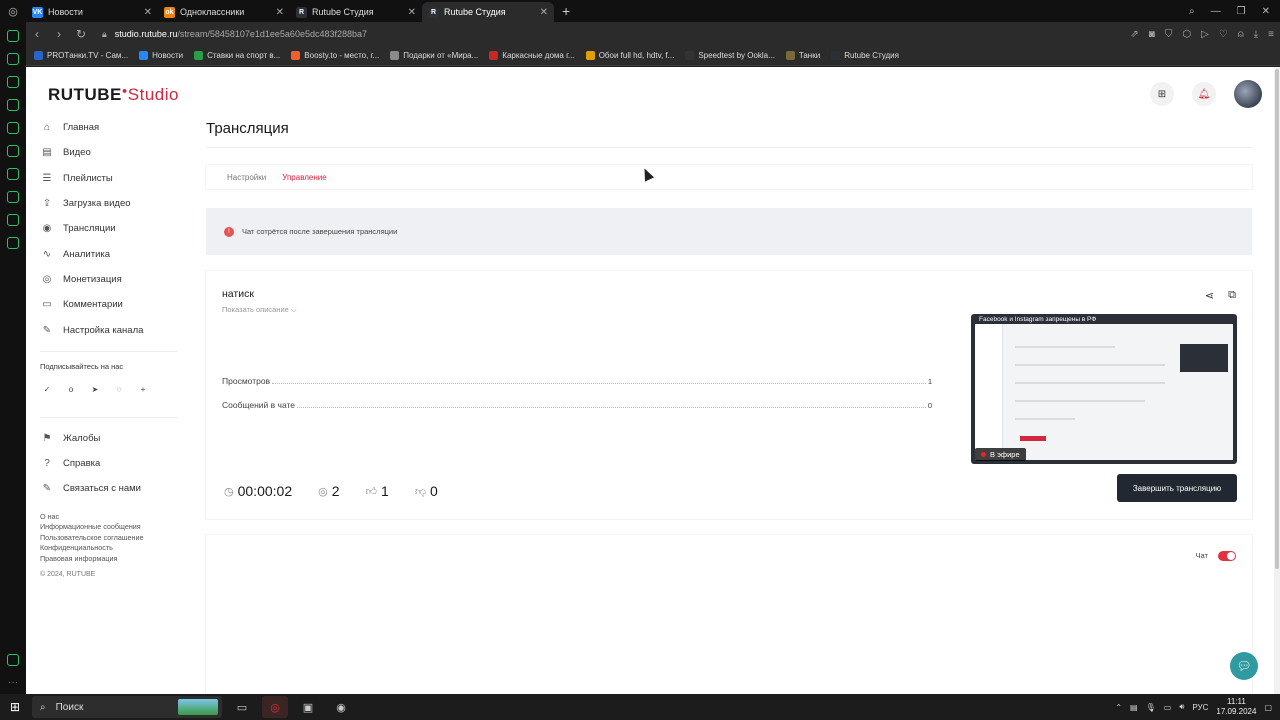 Image resolution: width=1280 pixels, height=720 pixels. I want to click on footer-link: О нас, so click(113, 517).